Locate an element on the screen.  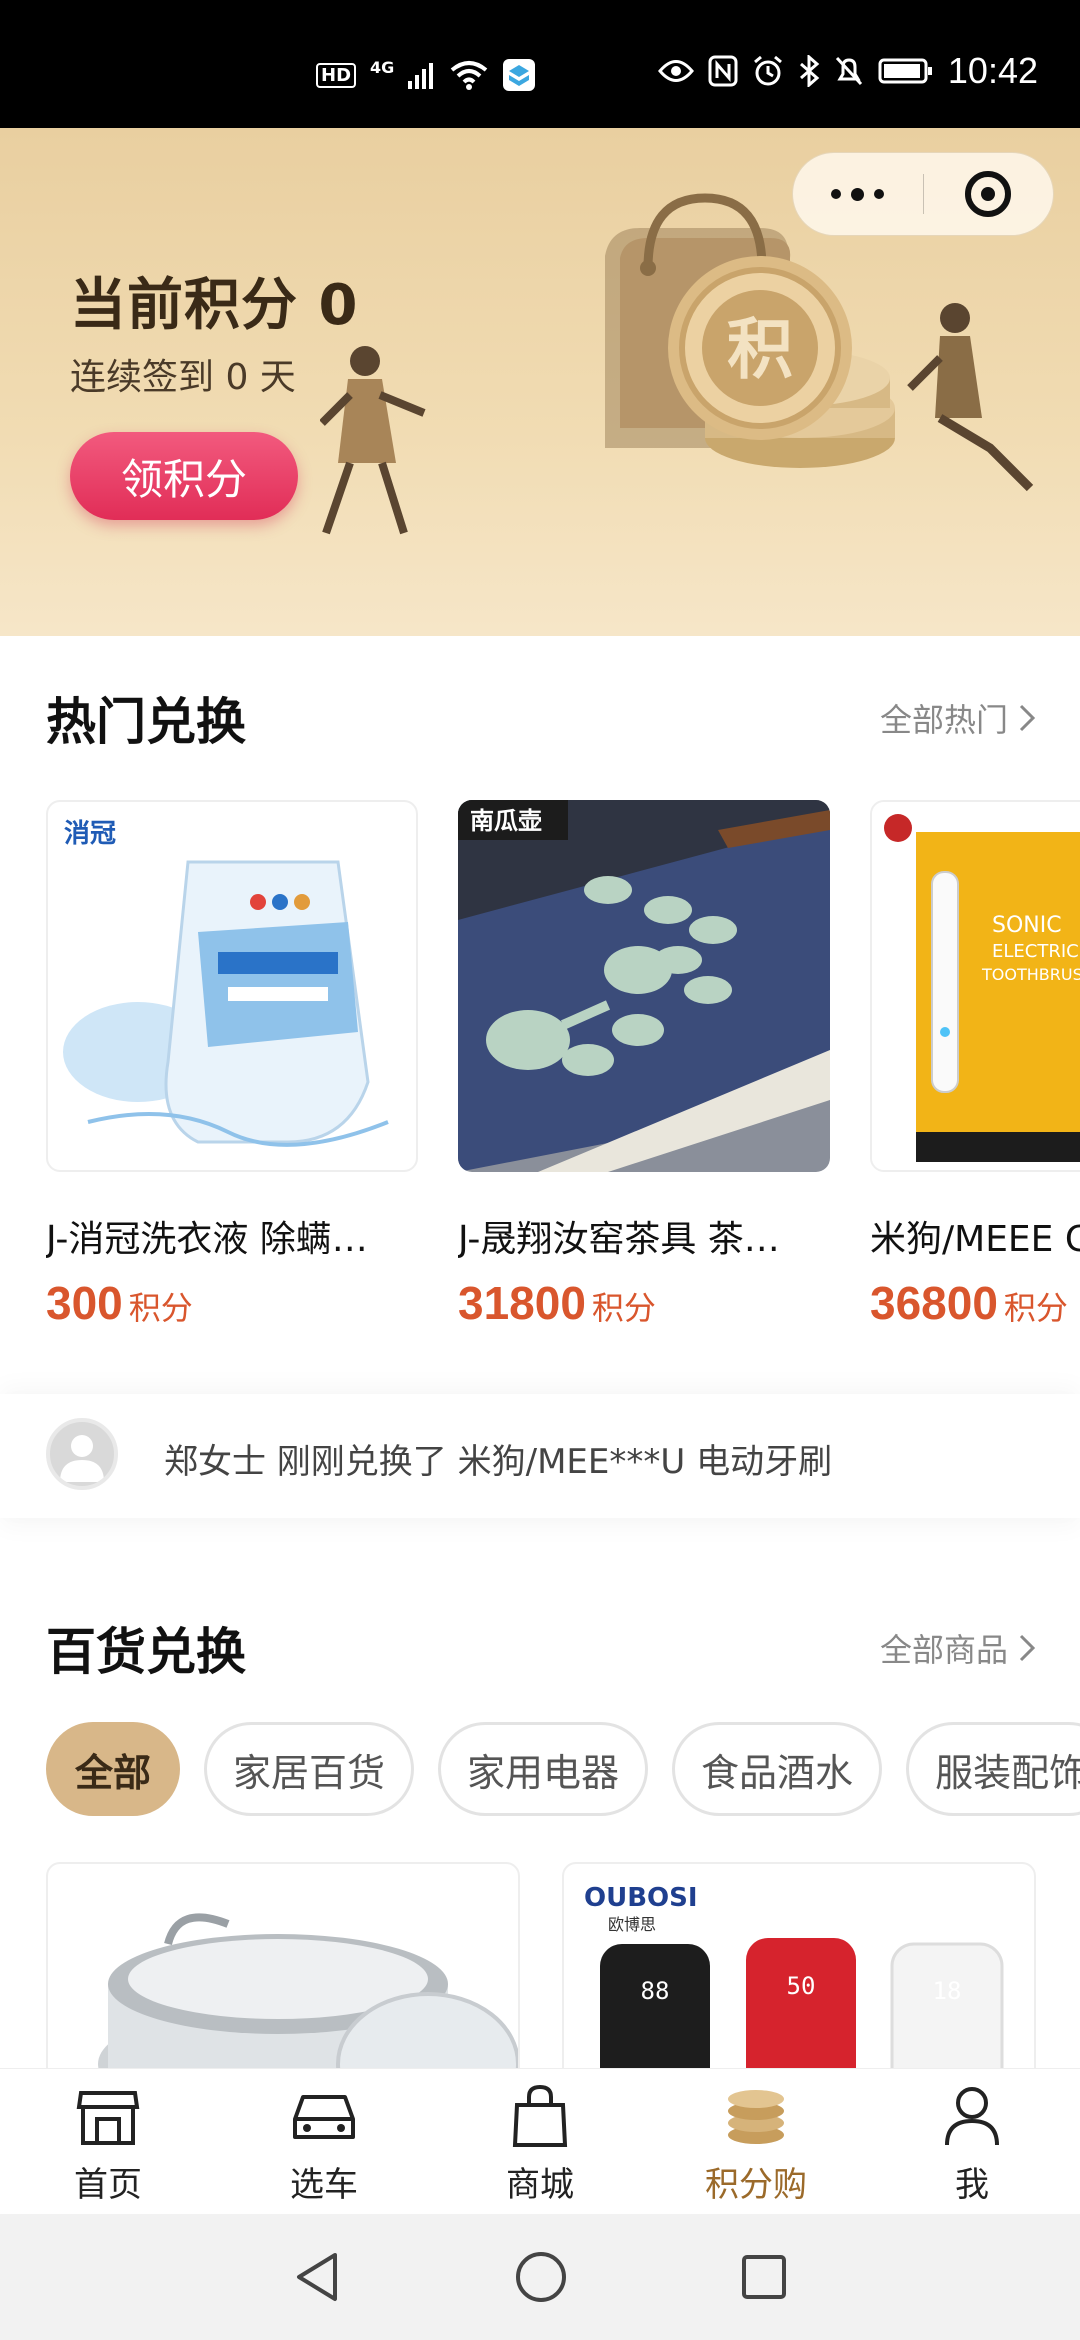
product-brand: 消冠 is located at coordinates (90, 834).